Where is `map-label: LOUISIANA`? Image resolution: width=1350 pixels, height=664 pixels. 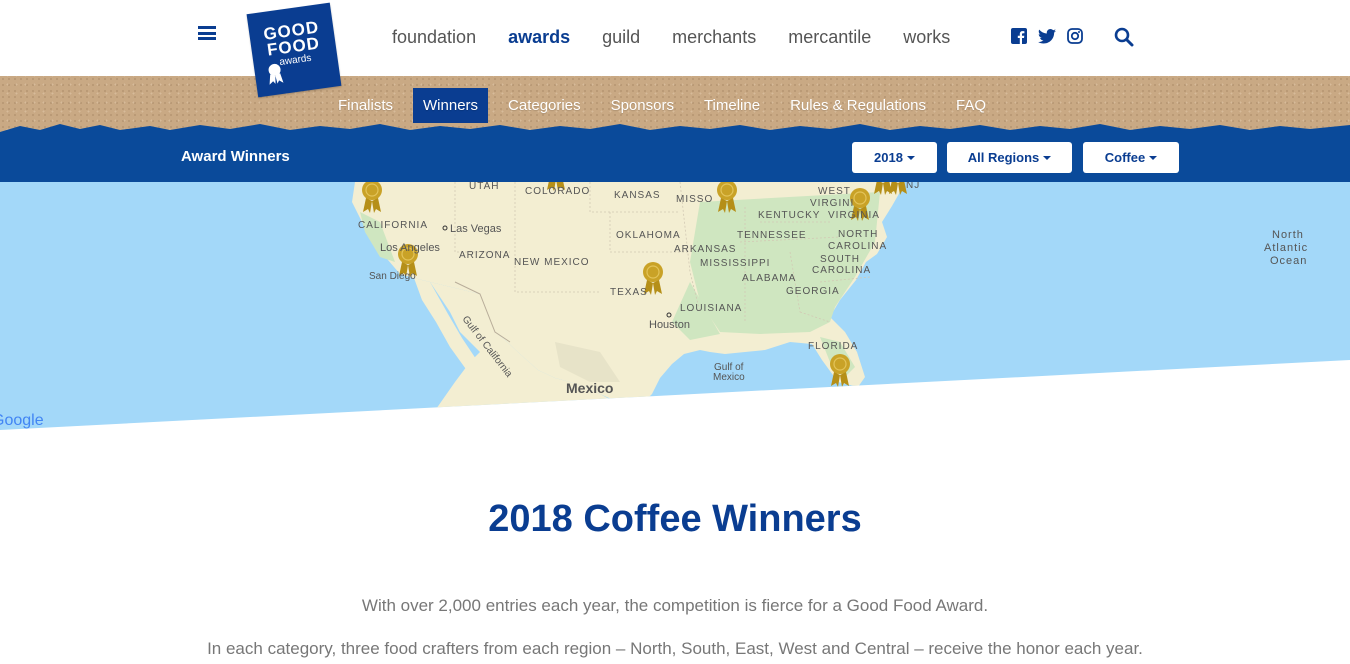 map-label: LOUISIANA is located at coordinates (711, 308).